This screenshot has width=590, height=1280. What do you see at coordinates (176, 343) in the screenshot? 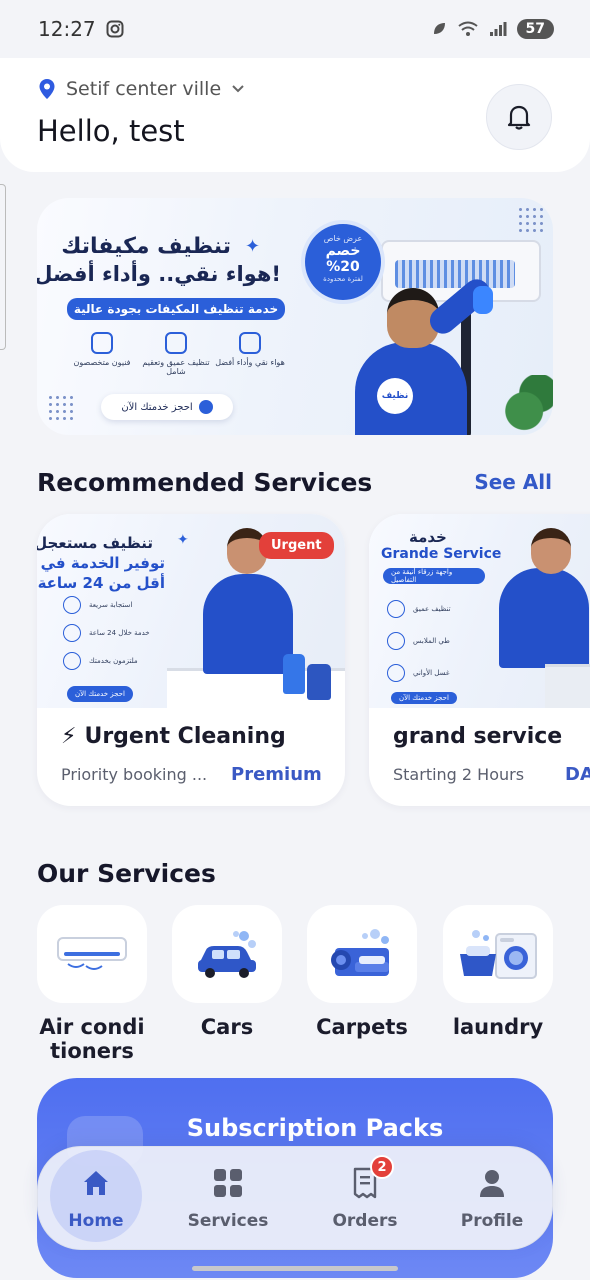
I see `sparkle-clean-icon` at bounding box center [176, 343].